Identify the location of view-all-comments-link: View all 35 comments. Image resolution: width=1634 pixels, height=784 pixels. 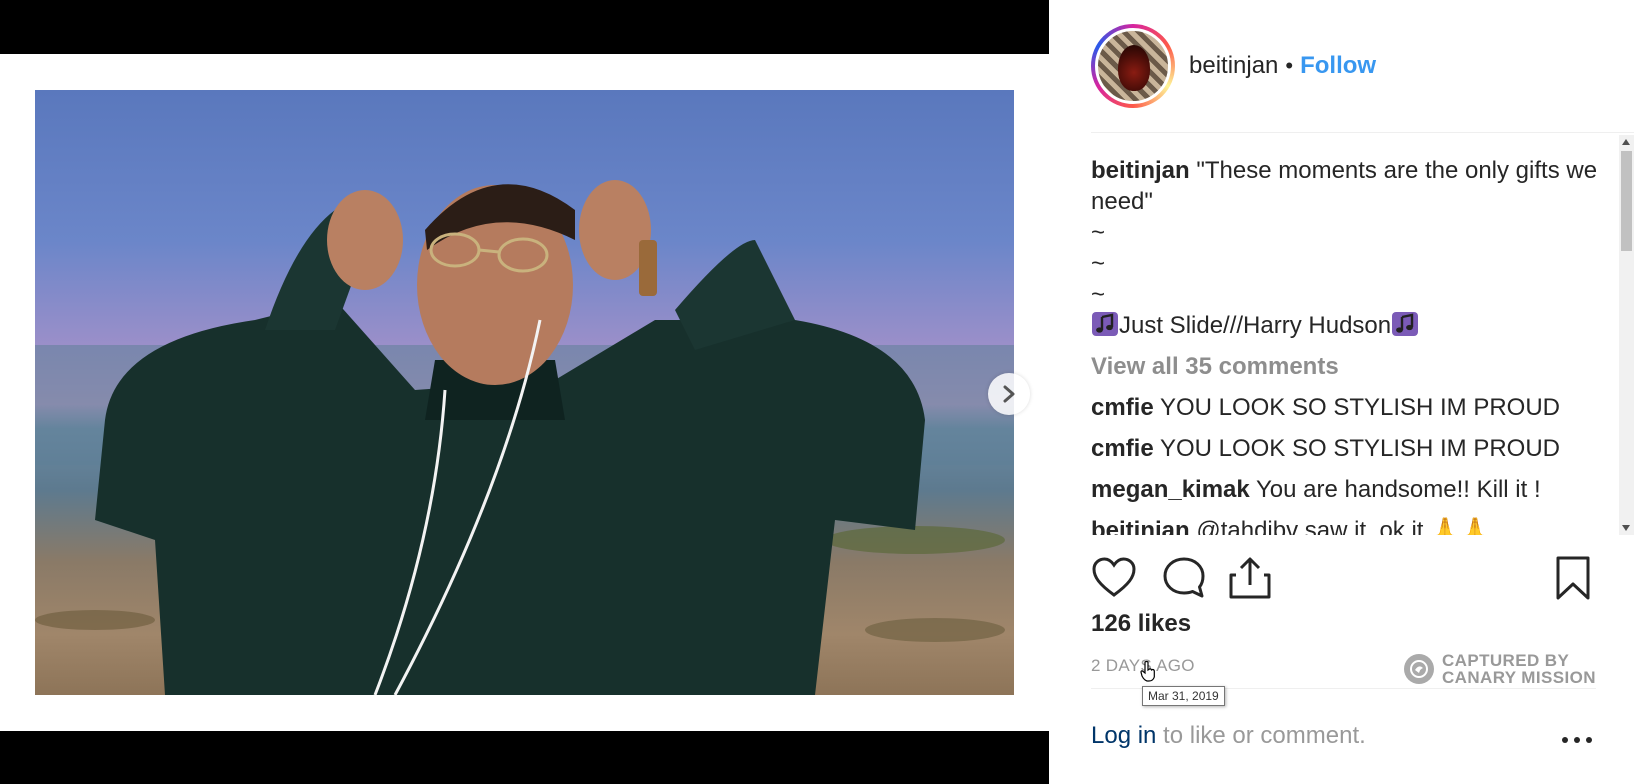
(1356, 366).